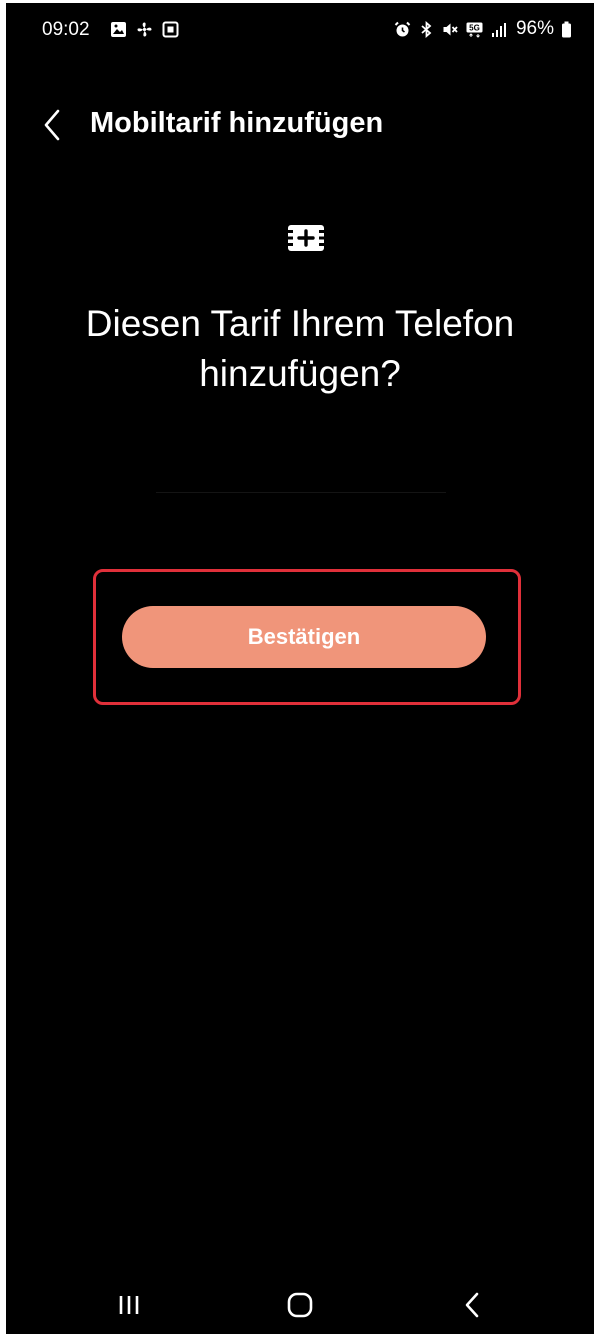  Describe the element at coordinates (426, 29) in the screenshot. I see `bluetooth-icon` at that location.